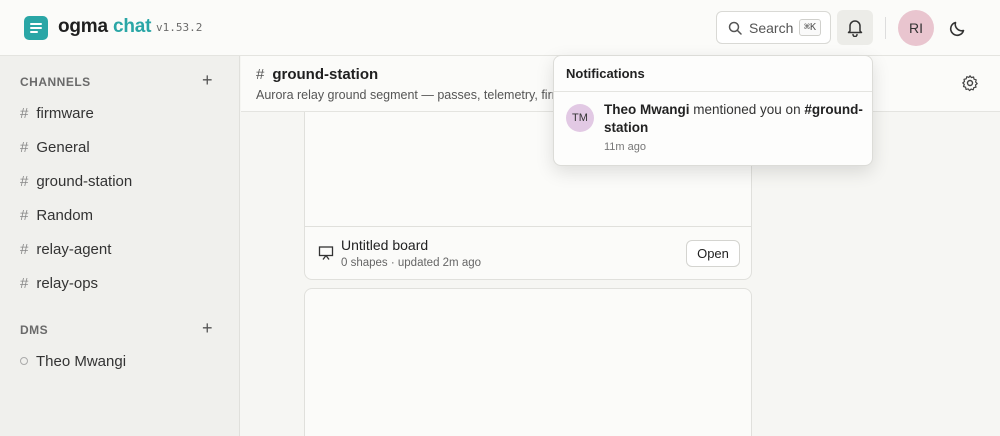  What do you see at coordinates (747, 109) in the screenshot?
I see `notification-action: mentioned you on` at bounding box center [747, 109].